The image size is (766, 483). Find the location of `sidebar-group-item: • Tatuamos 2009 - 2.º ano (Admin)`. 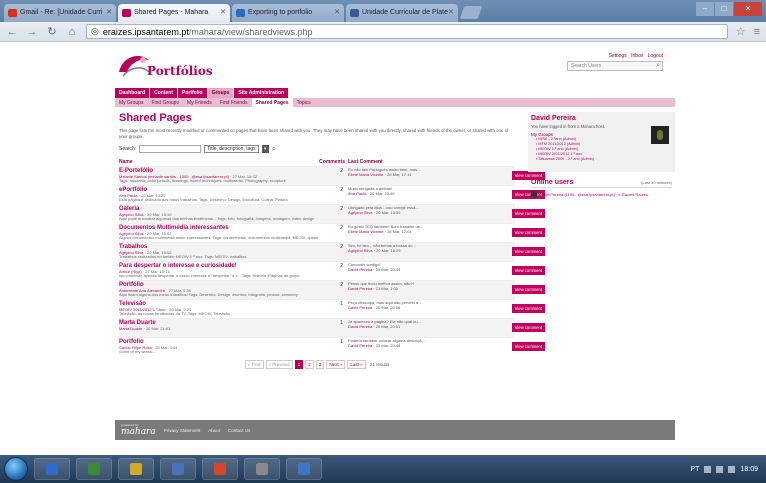

sidebar-group-item: • Tatuamos 2009 - 2.º ano (Admin) is located at coordinates (601, 159).